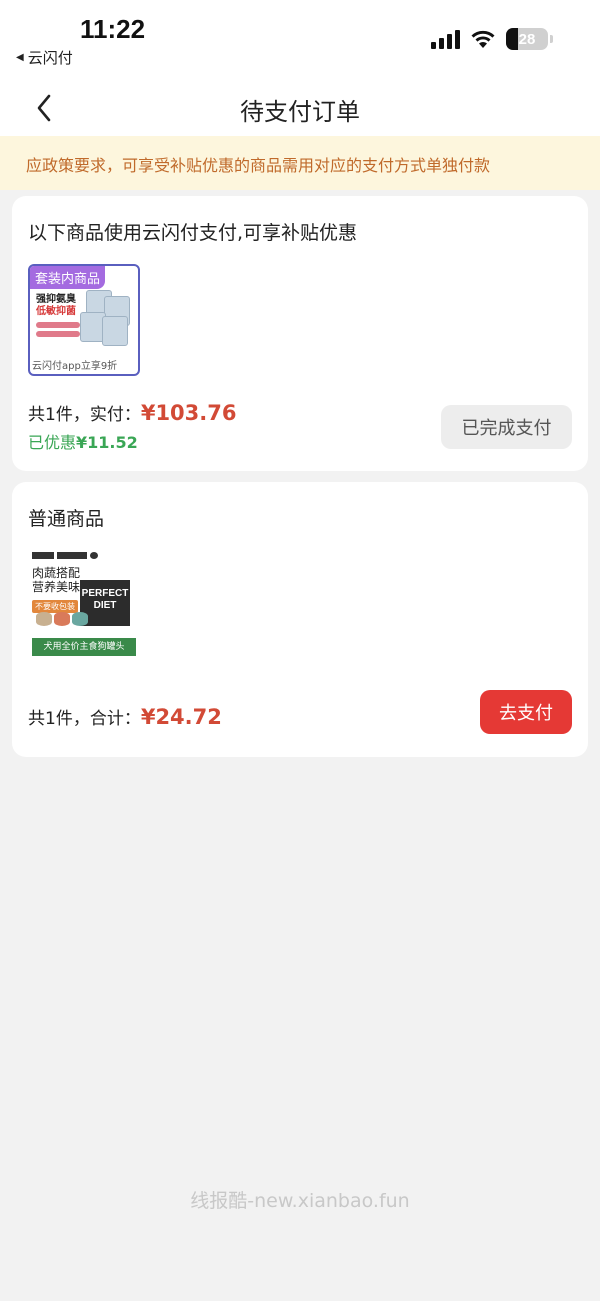 The height and width of the screenshot is (1301, 600). I want to click on nav-bar: 待支付订单, so click(300, 108).